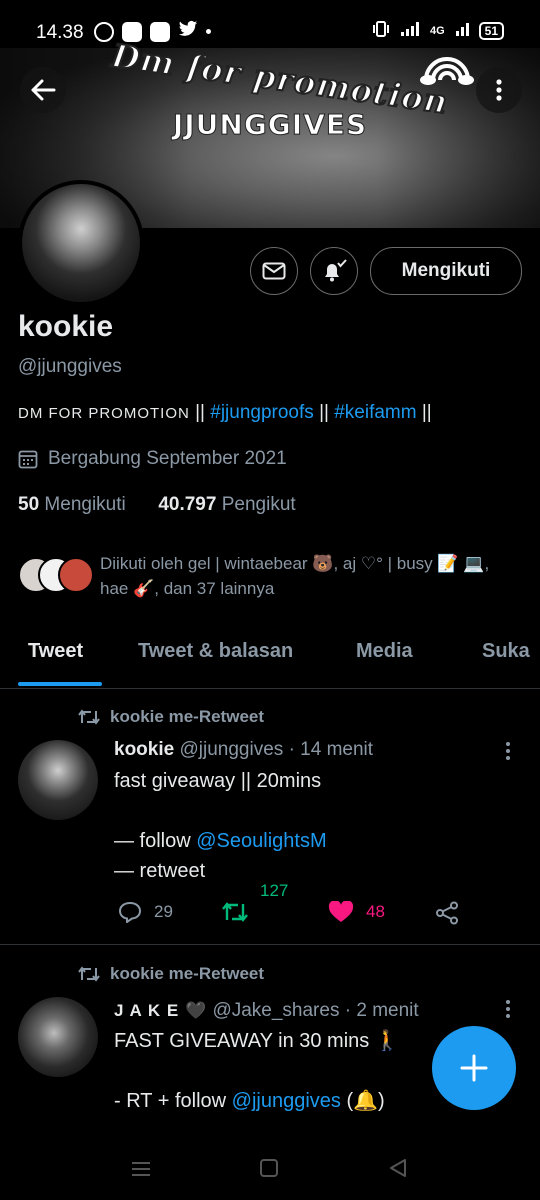 The width and height of the screenshot is (540, 1200). What do you see at coordinates (506, 651) in the screenshot?
I see `tab-likes: Suka` at bounding box center [506, 651].